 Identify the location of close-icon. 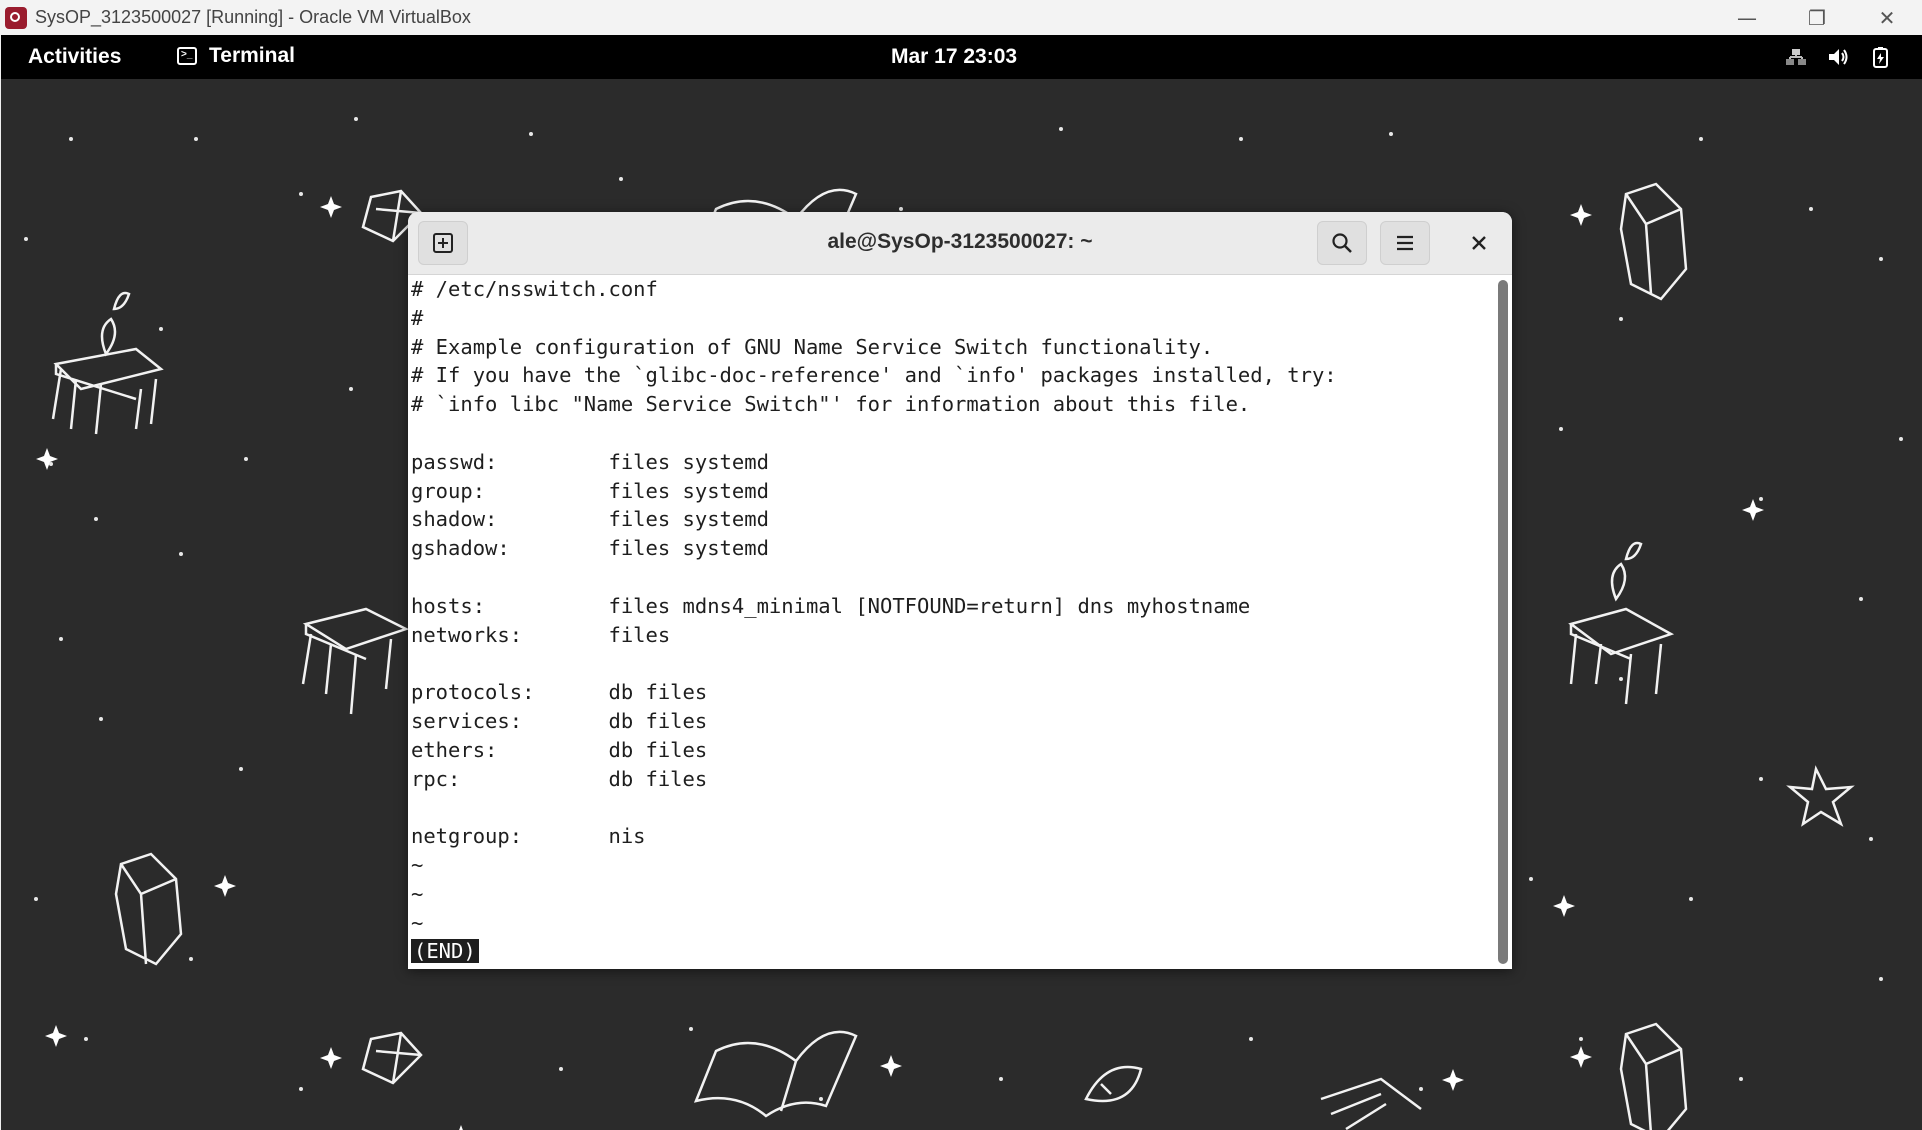
(1479, 243).